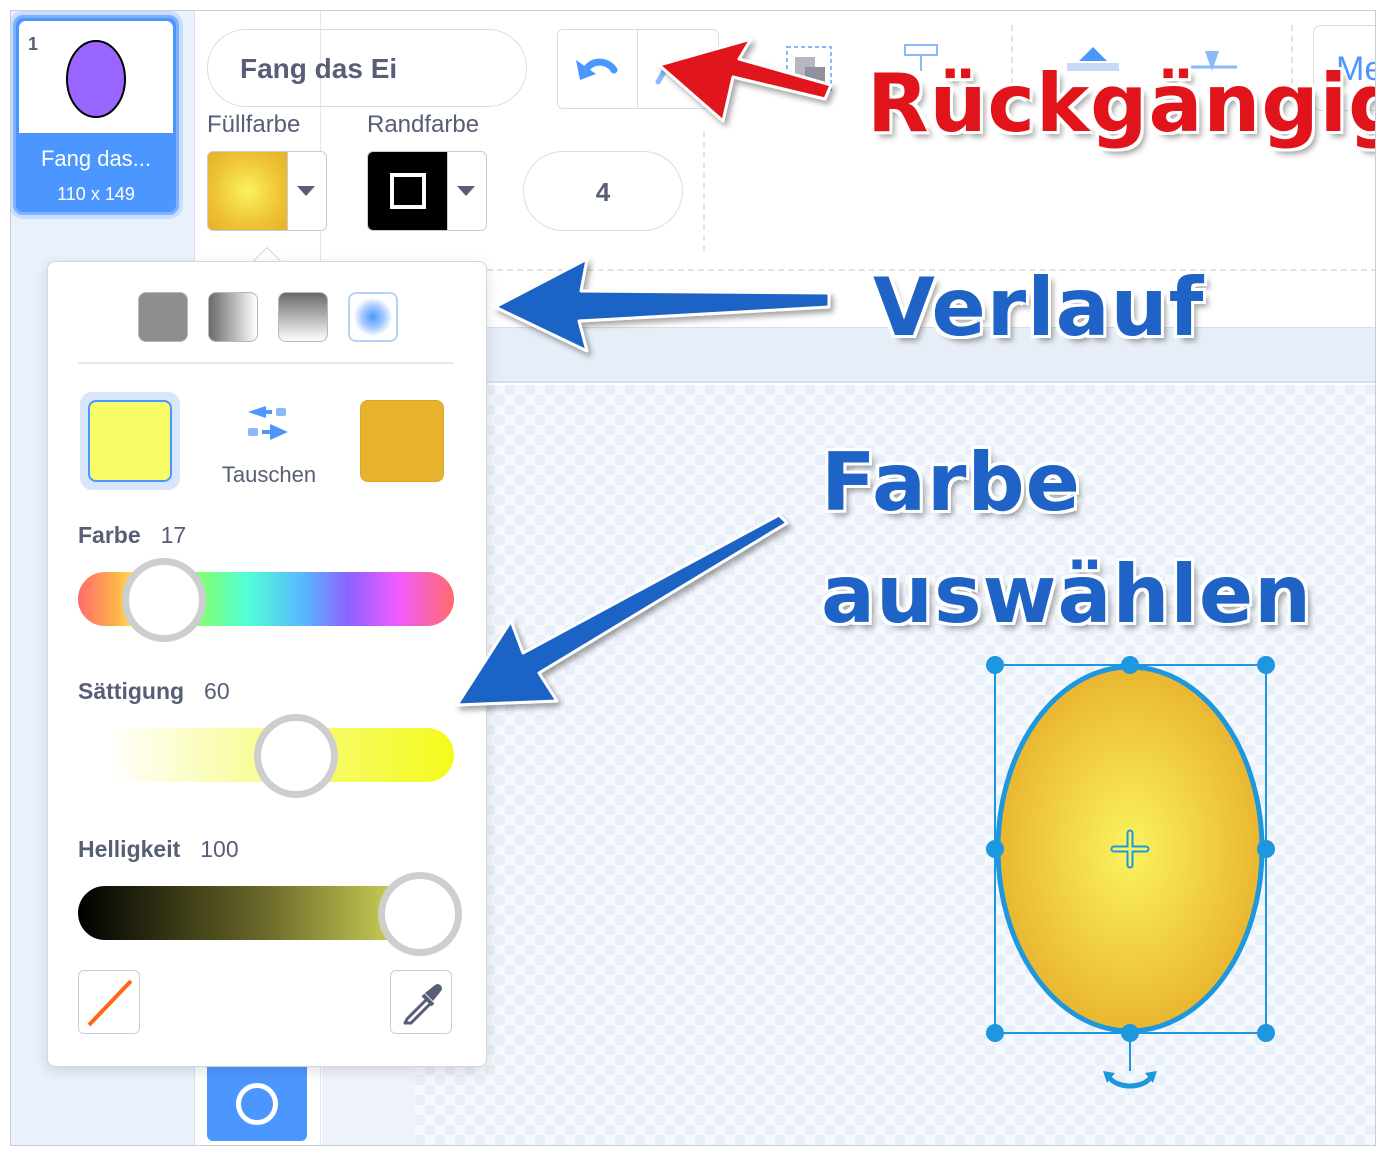 The image size is (1386, 1156). Describe the element at coordinates (154, 691) in the screenshot. I see `saturation-label: Sättigung 60` at that location.